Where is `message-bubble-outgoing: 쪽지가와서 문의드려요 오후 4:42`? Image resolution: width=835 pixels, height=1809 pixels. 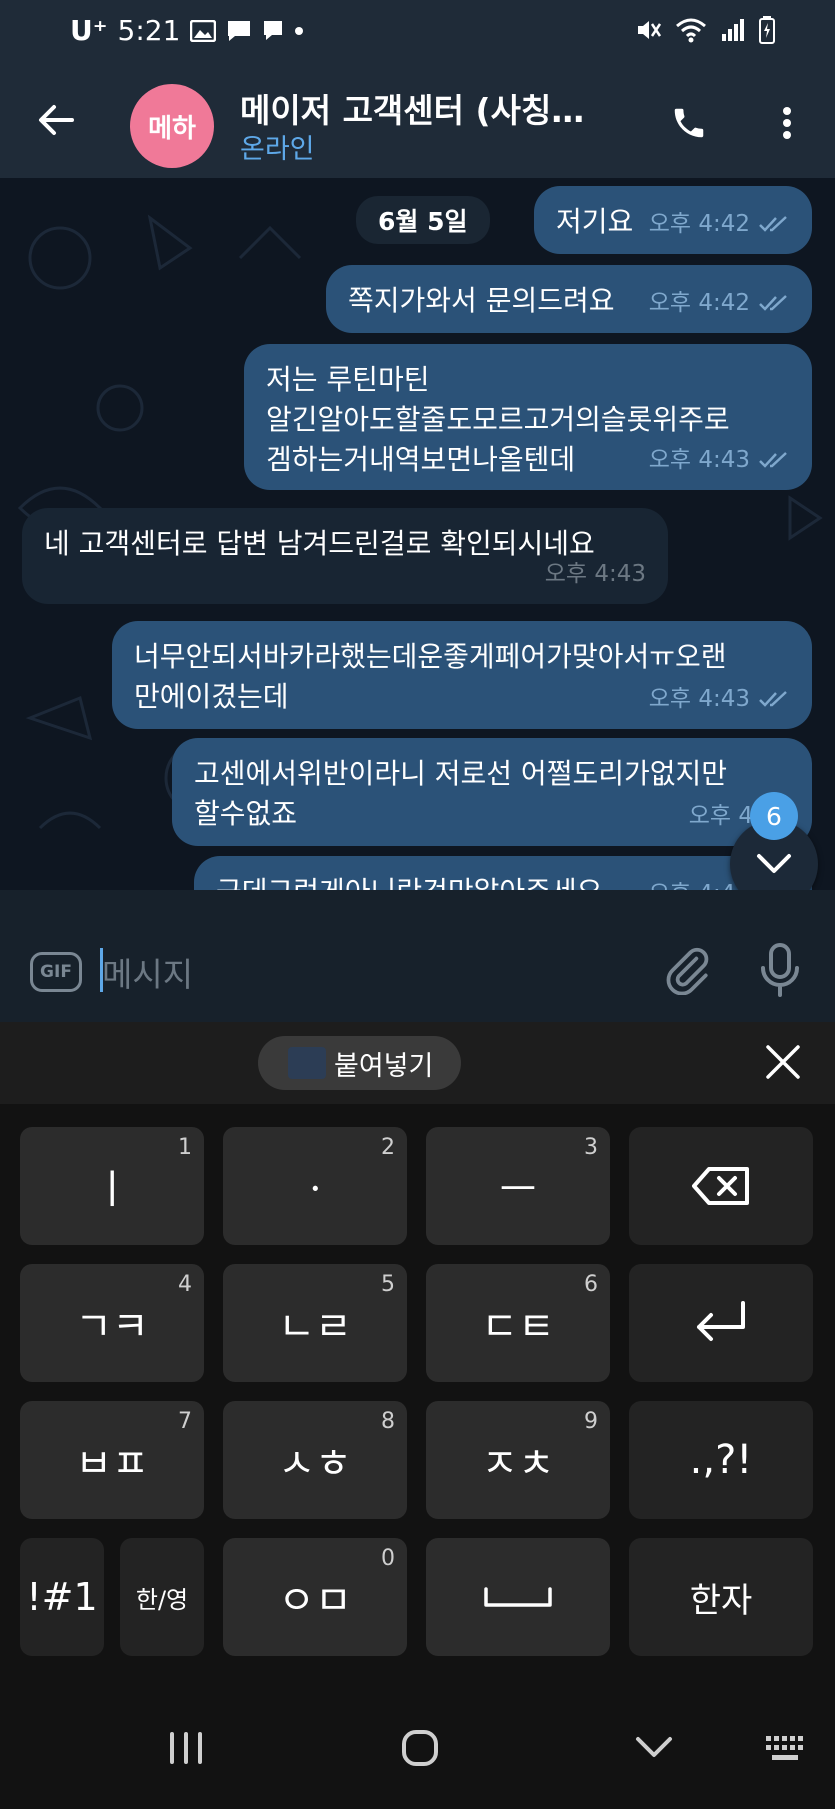
message-bubble-outgoing: 쪽지가와서 문의드려요 오후 4:42 is located at coordinates (569, 299).